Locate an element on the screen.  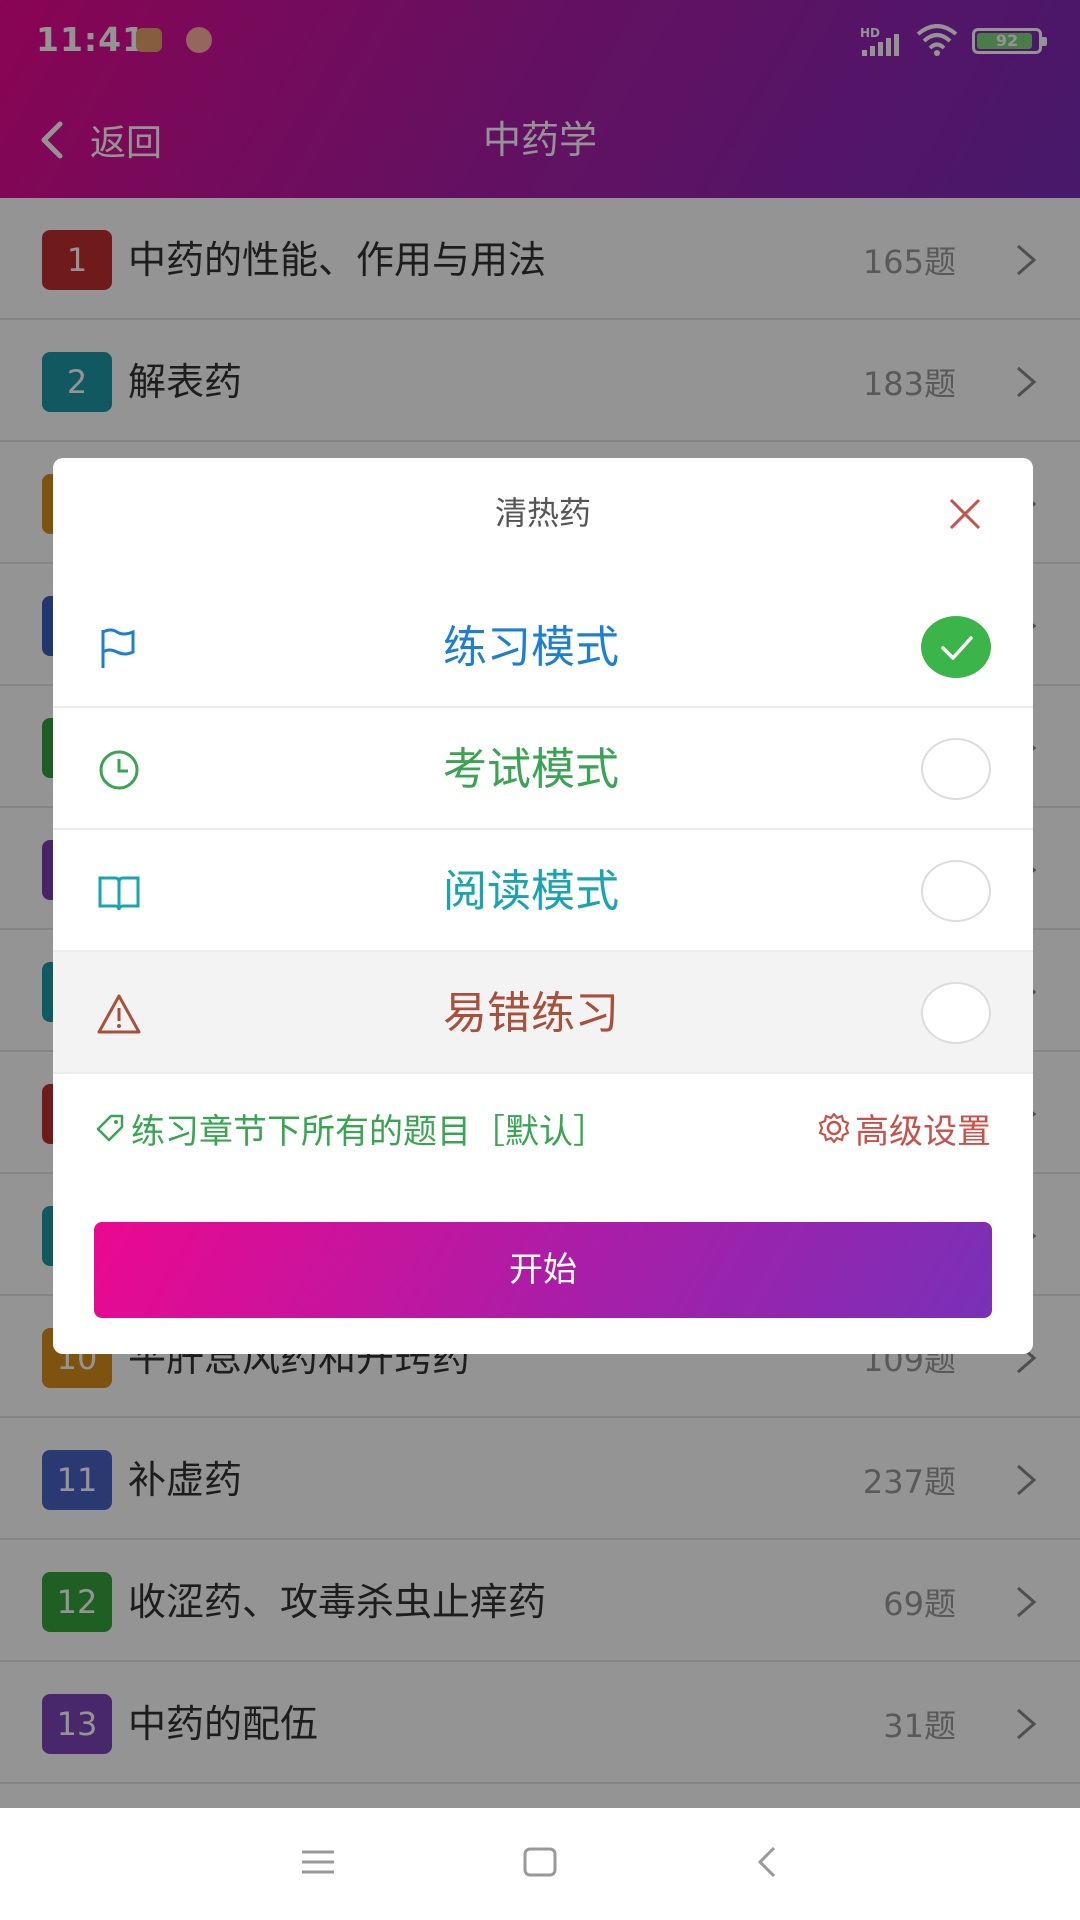
start-button: 开始 is located at coordinates (543, 1270).